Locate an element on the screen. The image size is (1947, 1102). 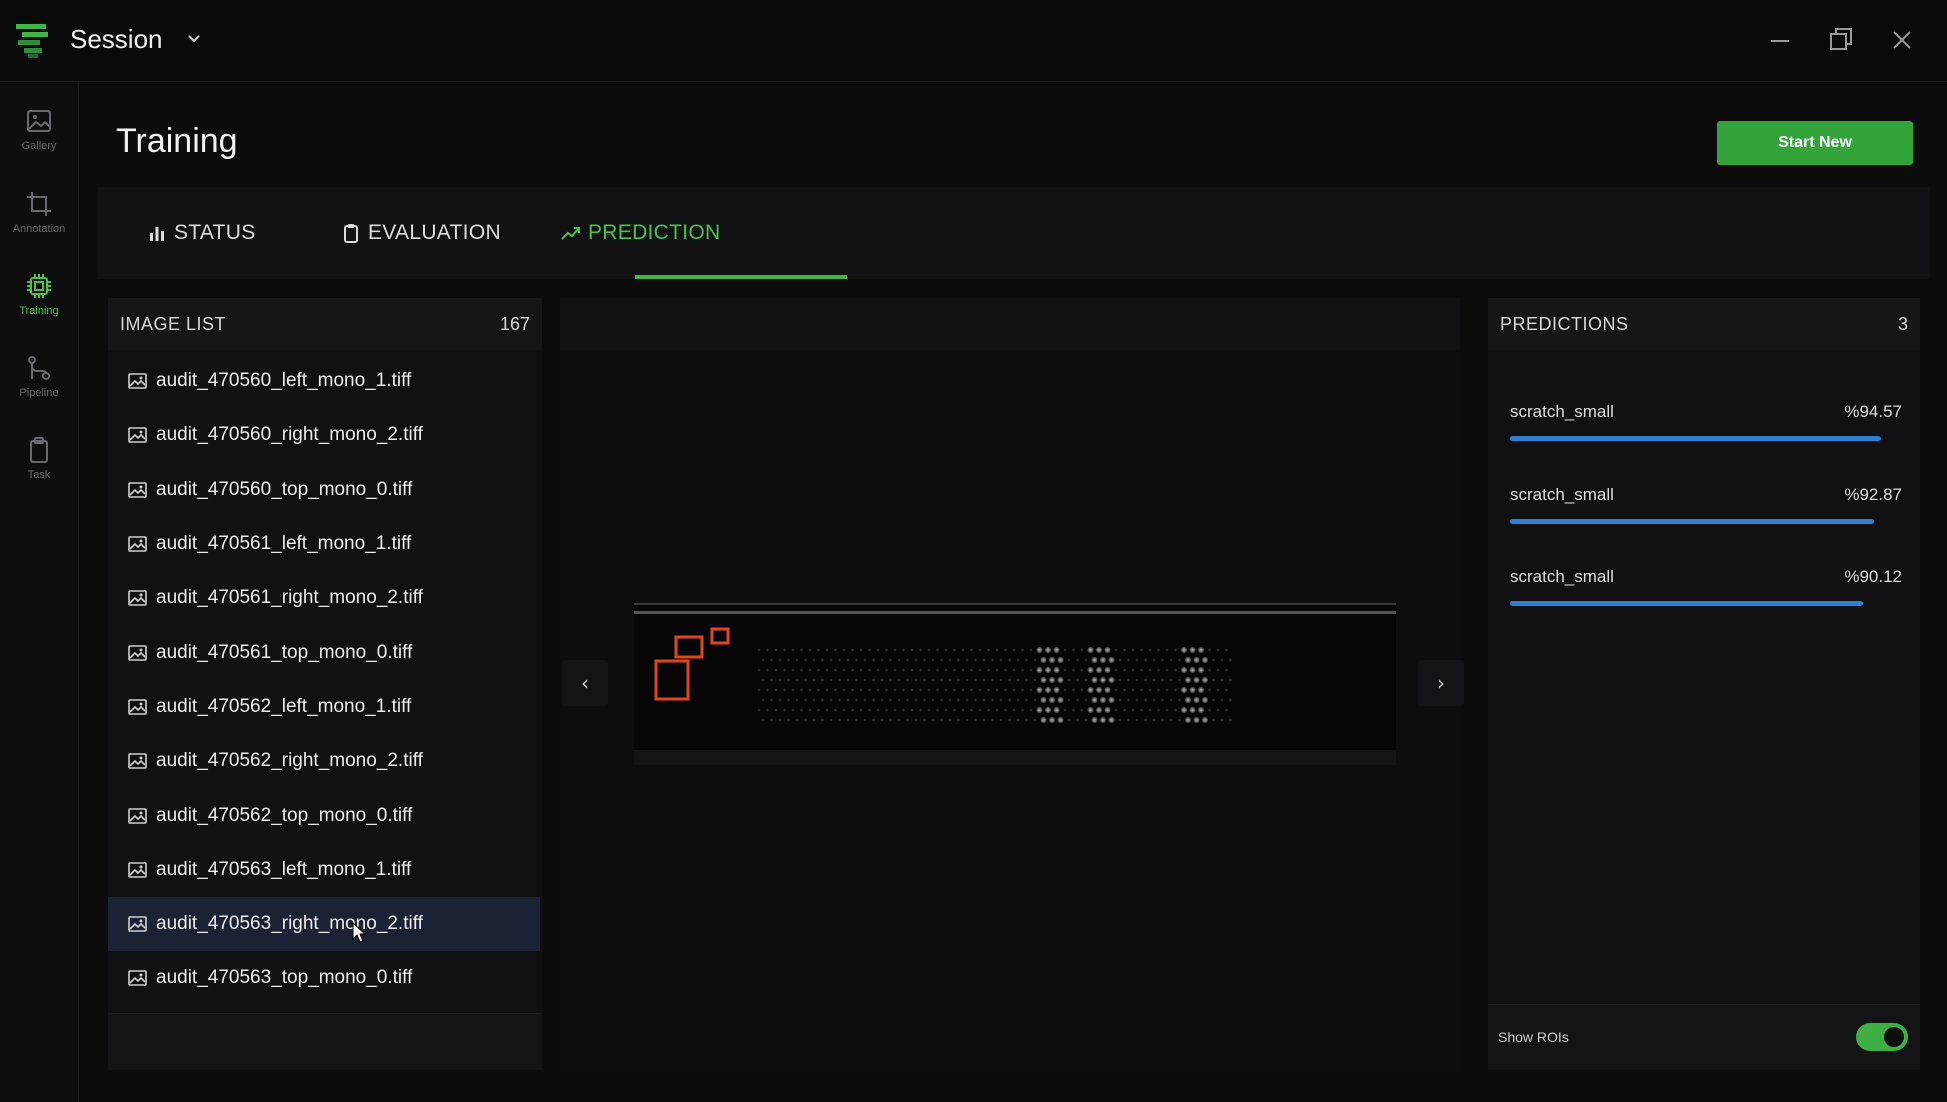
rail-item-annotation: Annotation is located at coordinates (39, 219).